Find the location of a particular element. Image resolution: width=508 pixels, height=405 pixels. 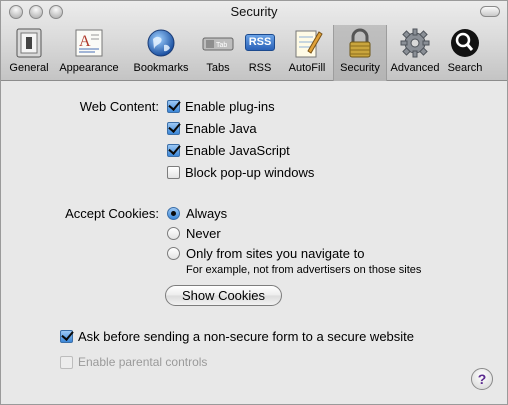

cookies-never-radio: Never is located at coordinates (194, 233).